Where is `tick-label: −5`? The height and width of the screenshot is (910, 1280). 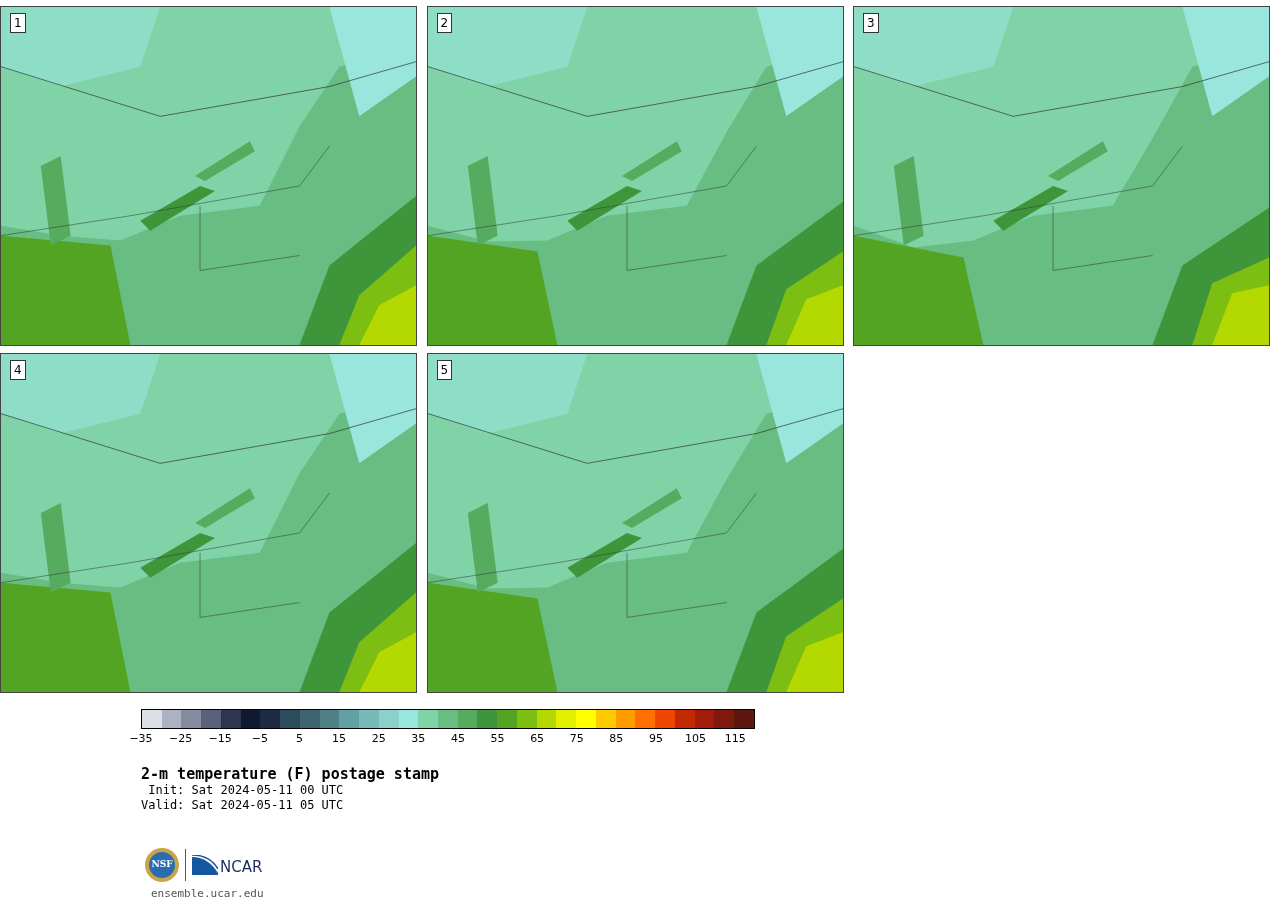
tick-label: −5 is located at coordinates (259, 739).